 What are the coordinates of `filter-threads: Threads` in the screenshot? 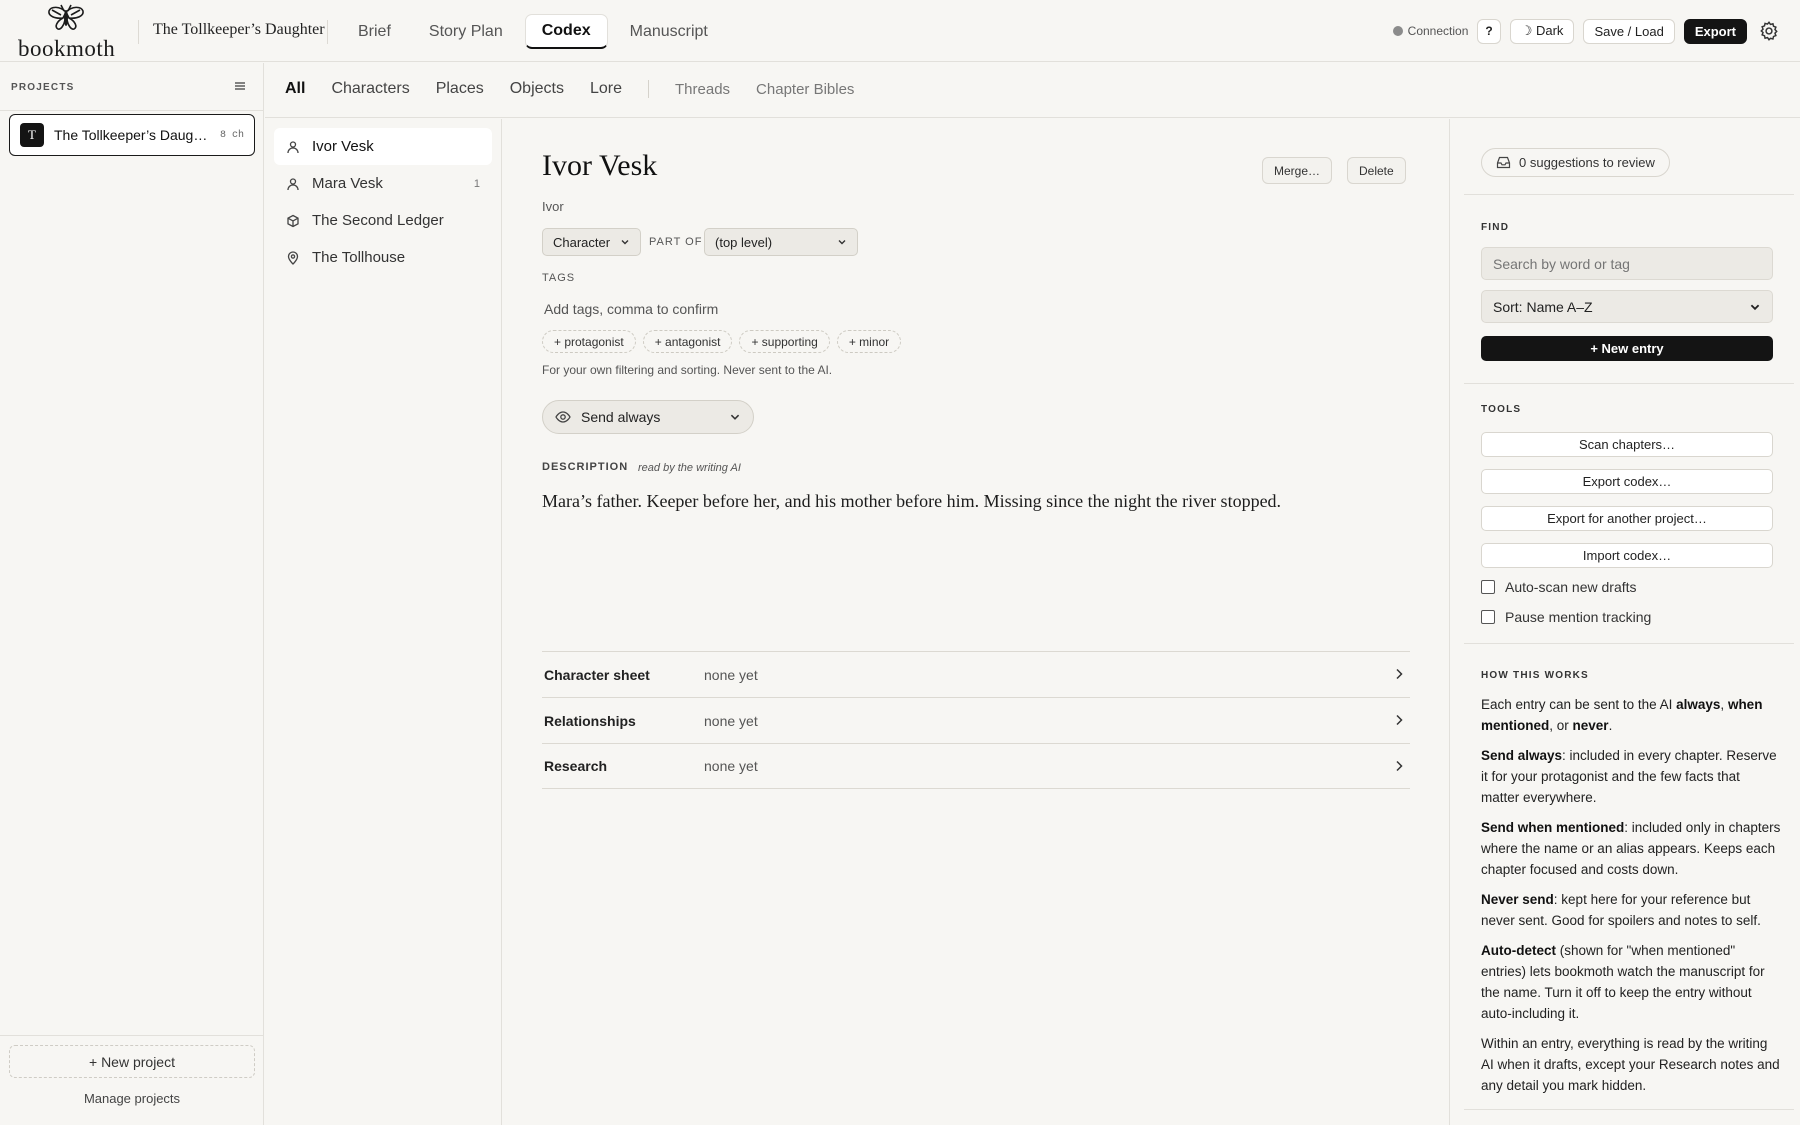 It's located at (702, 89).